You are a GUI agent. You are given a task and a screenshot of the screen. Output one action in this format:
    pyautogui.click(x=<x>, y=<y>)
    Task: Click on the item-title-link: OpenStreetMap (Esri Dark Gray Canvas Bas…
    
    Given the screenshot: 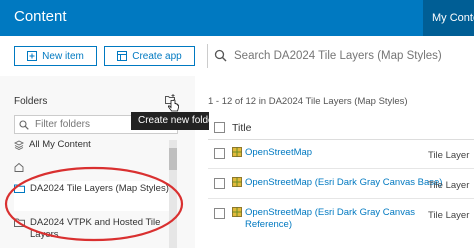 What is the action you would take?
    pyautogui.click(x=343, y=183)
    